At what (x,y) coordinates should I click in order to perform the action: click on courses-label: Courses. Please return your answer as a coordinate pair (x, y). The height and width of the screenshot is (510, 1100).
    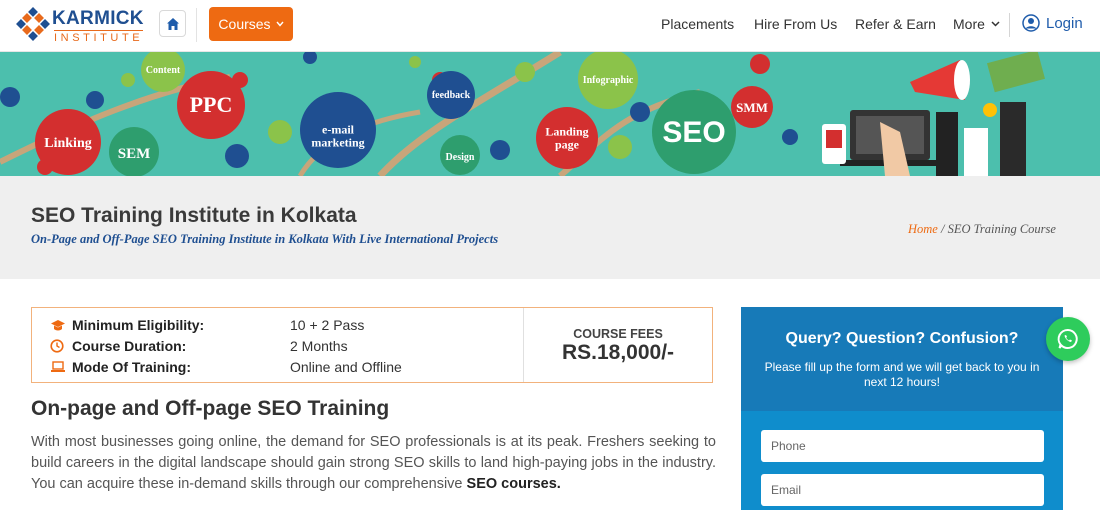
    Looking at the image, I should click on (244, 24).